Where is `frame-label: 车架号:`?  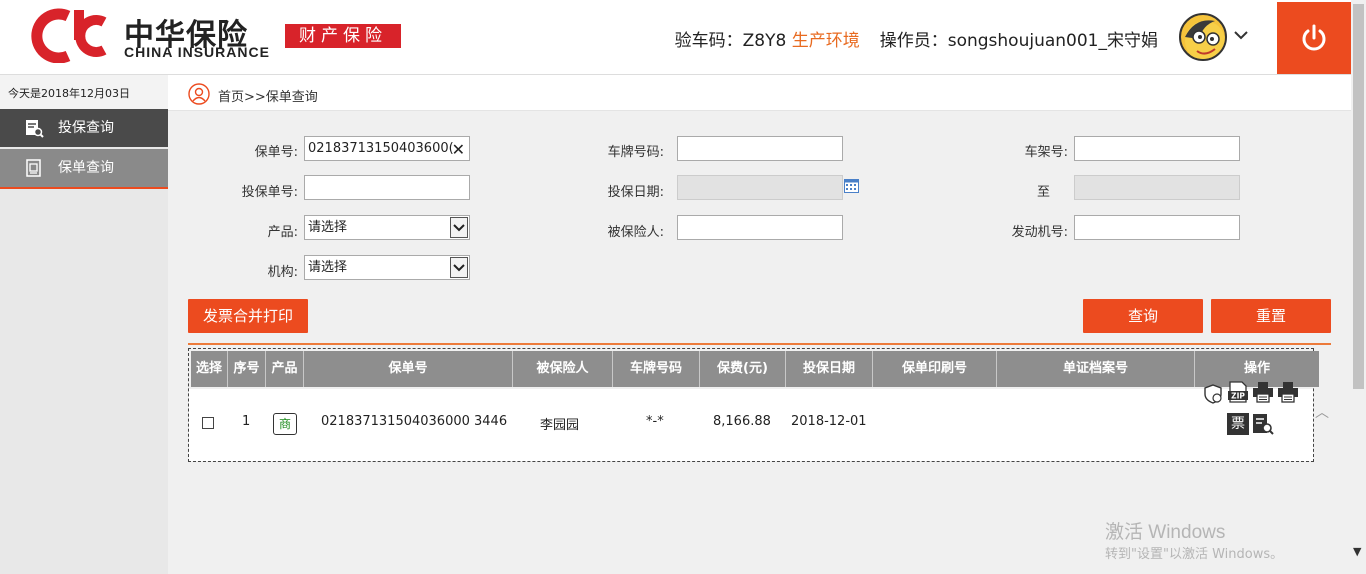 frame-label: 车架号: is located at coordinates (1046, 152).